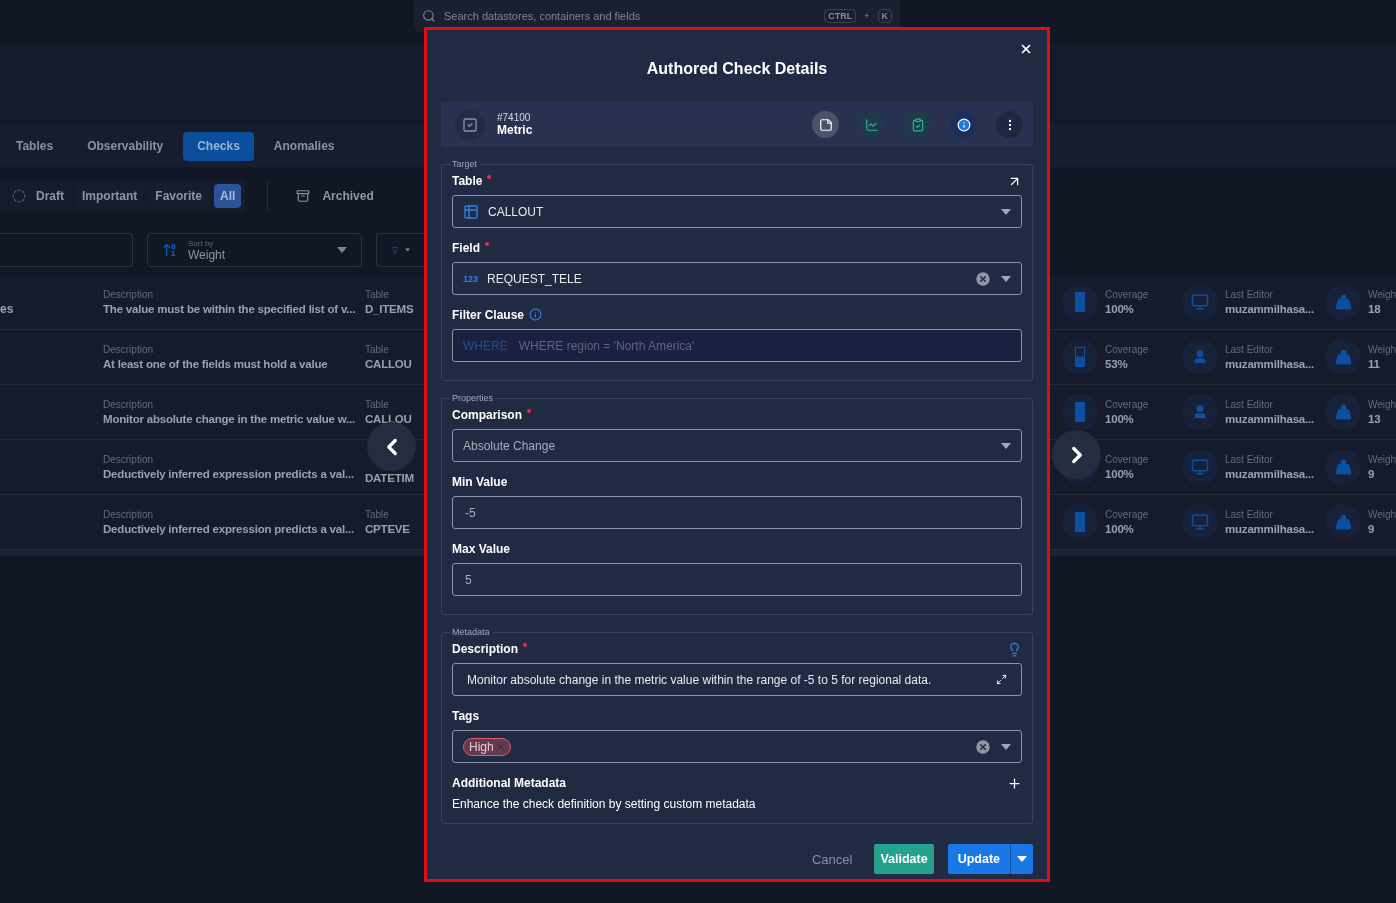 The height and width of the screenshot is (903, 1396). Describe the element at coordinates (466, 248) in the screenshot. I see `field-label: Field` at that location.